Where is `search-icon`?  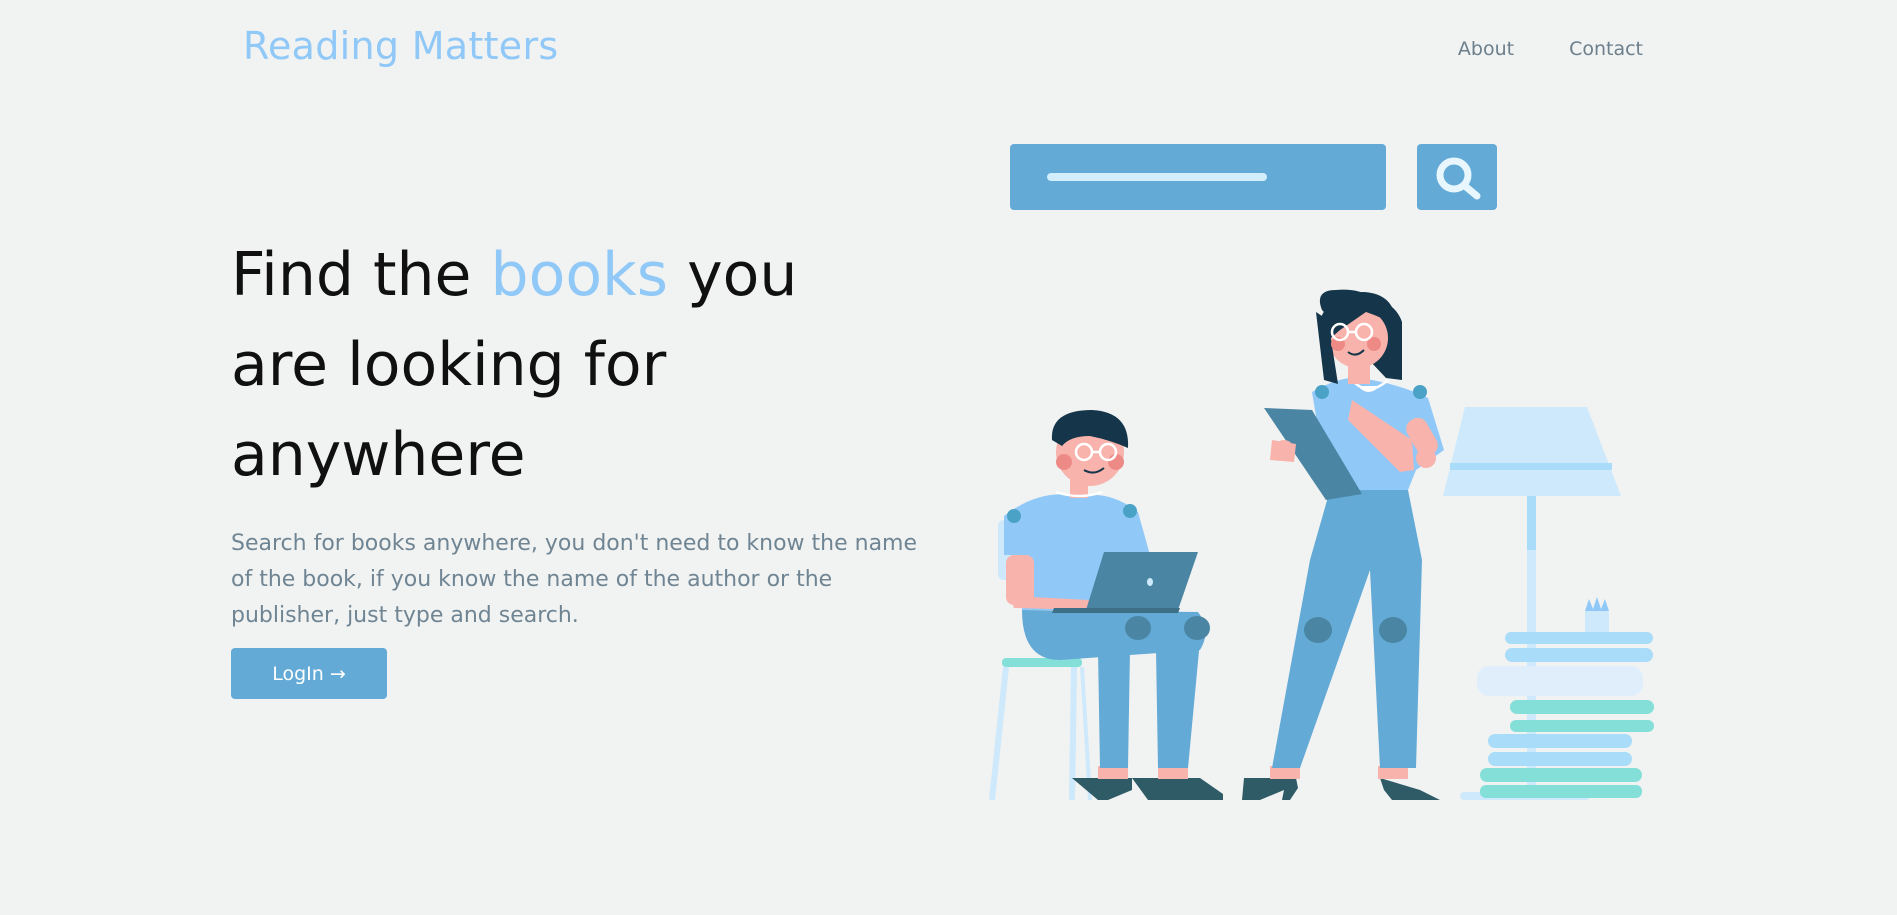
search-icon is located at coordinates (1457, 177).